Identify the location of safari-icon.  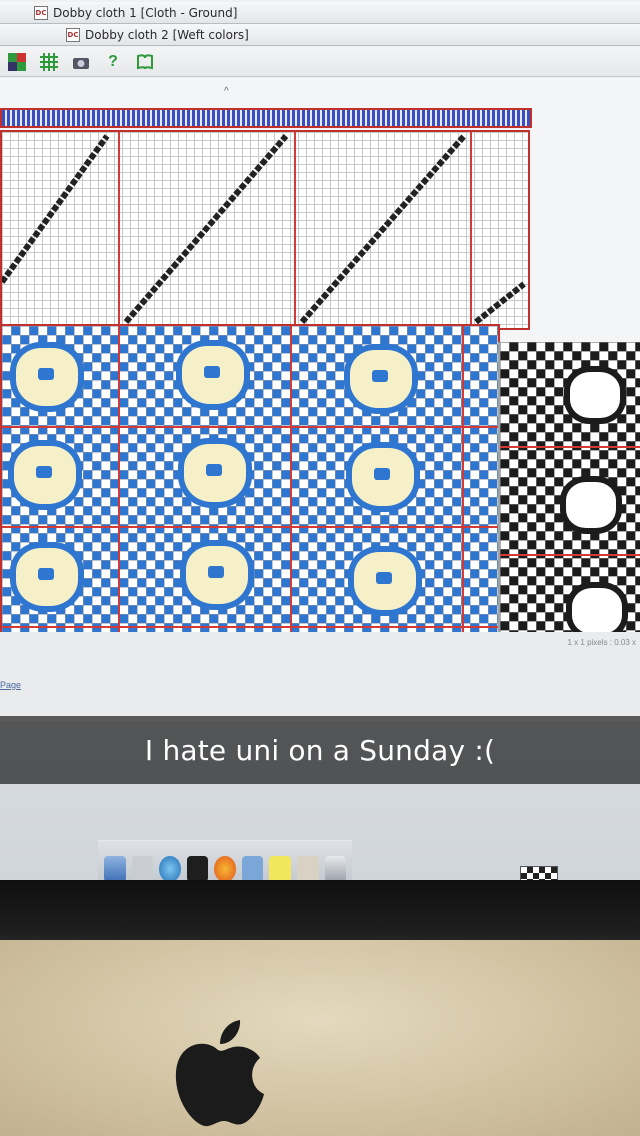
(170, 869).